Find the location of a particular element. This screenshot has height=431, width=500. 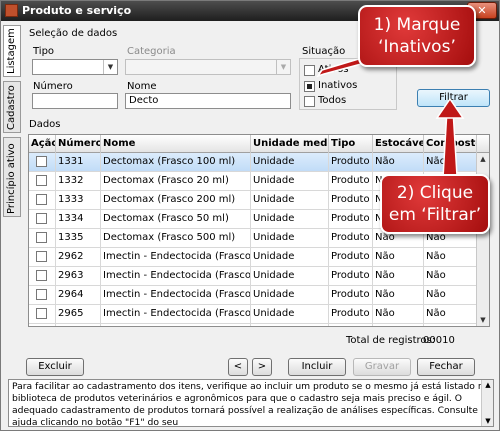

callout-arrow-2-head is located at coordinates (450, 108).